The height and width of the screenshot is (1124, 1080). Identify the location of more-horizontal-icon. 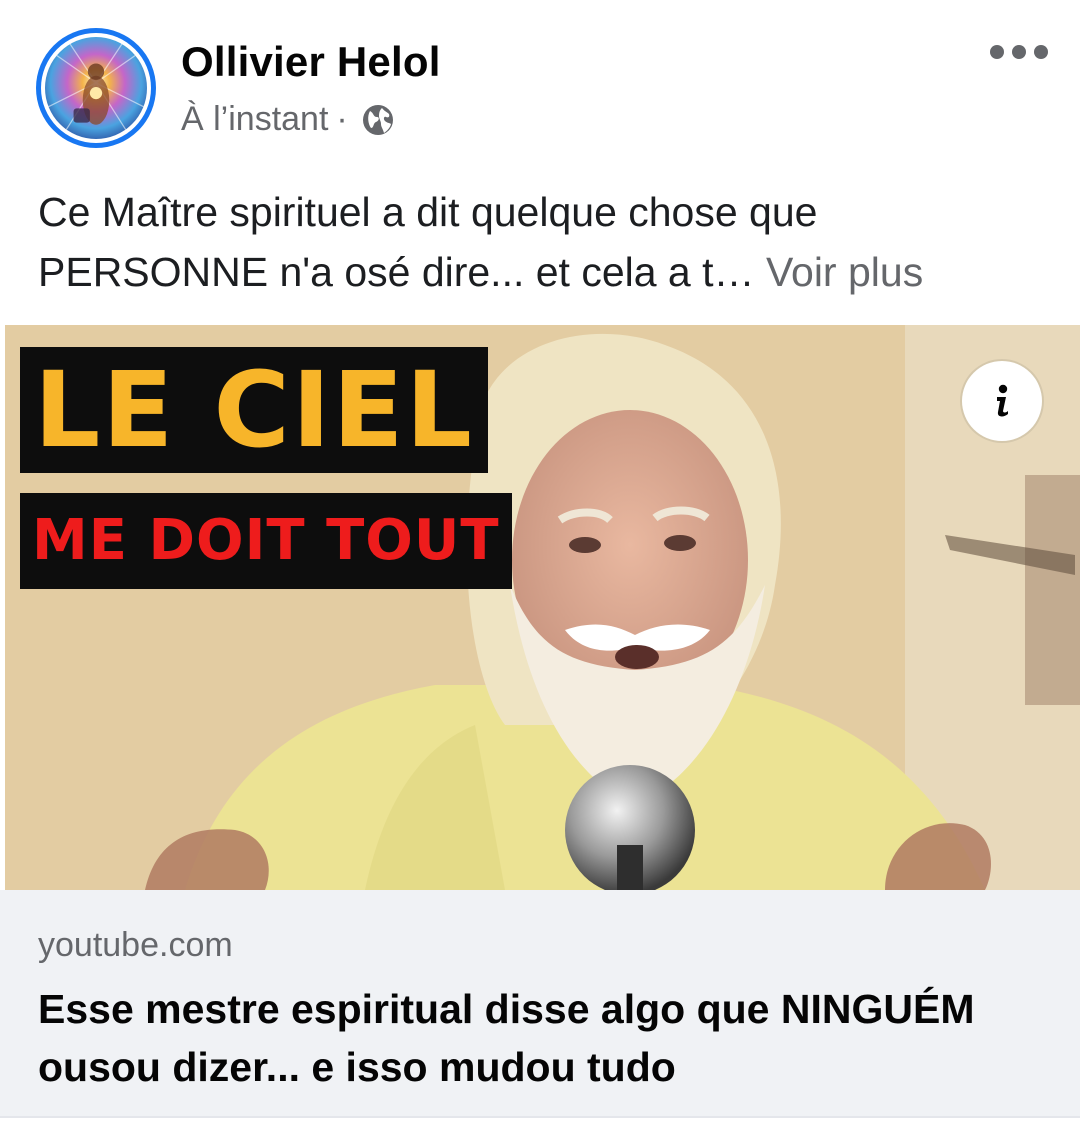
(997, 52).